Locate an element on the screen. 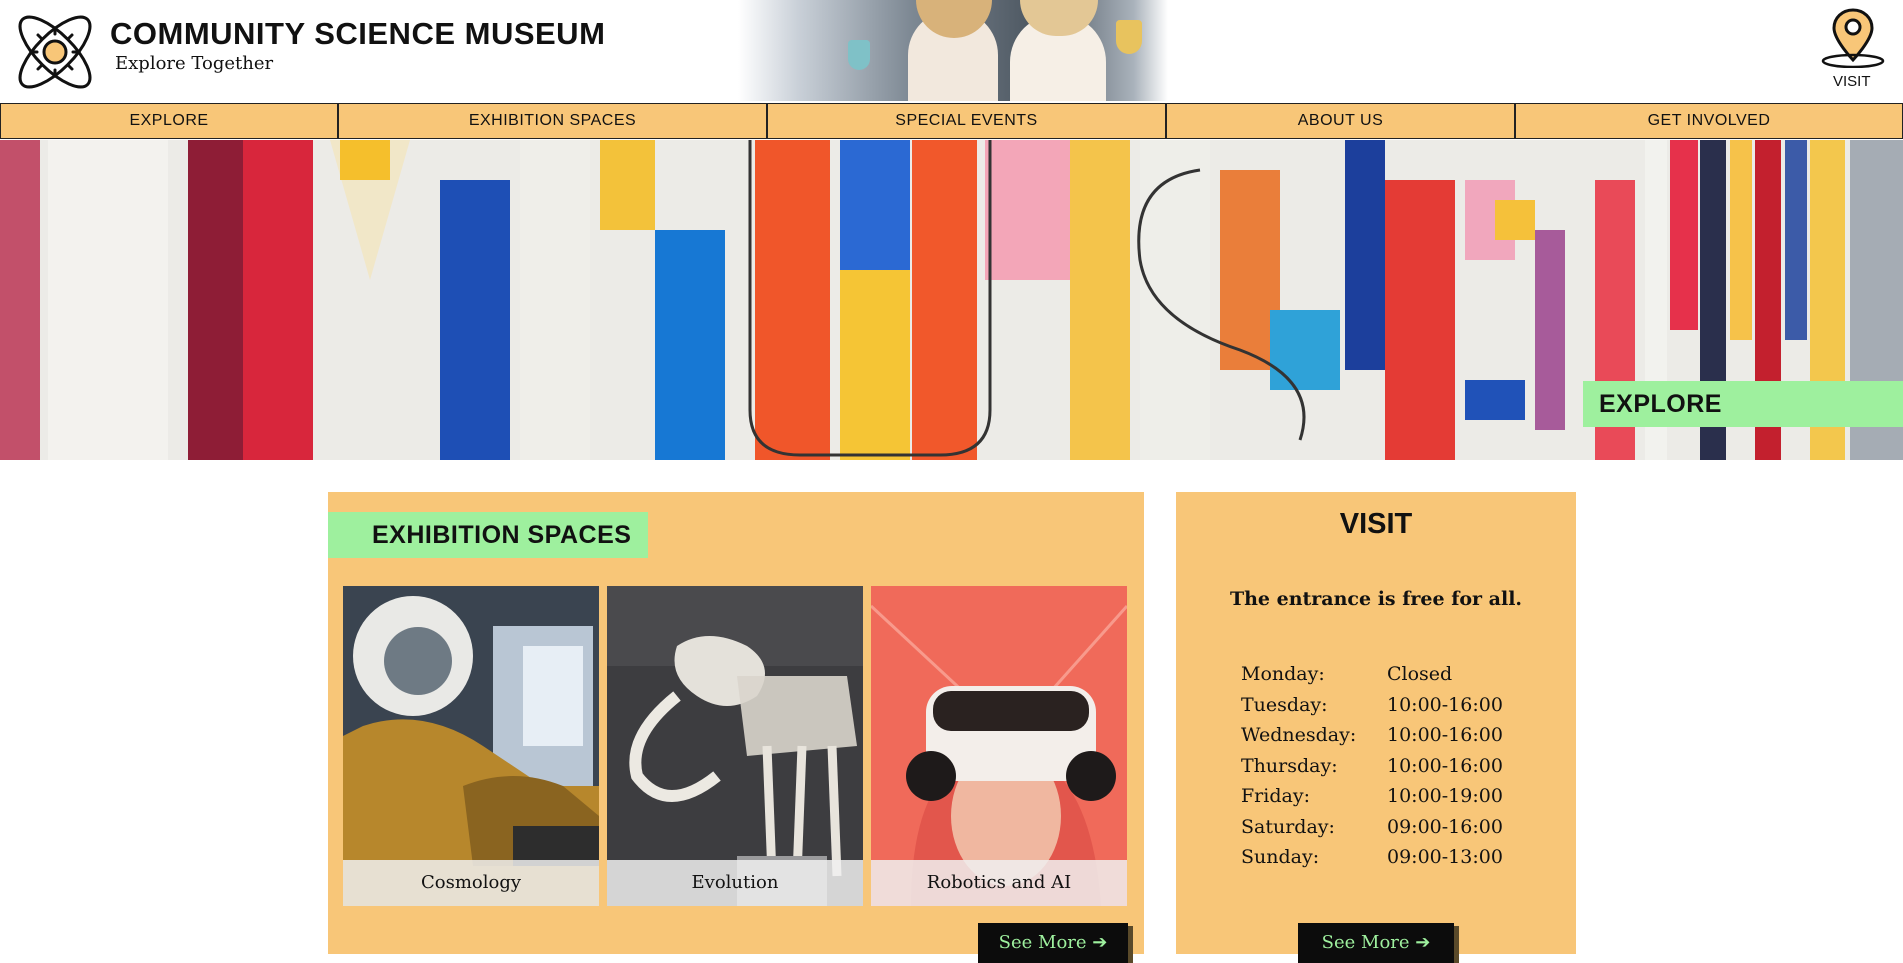 The width and height of the screenshot is (1903, 963). hero-explore-badge: EXPLORE is located at coordinates (1743, 404).